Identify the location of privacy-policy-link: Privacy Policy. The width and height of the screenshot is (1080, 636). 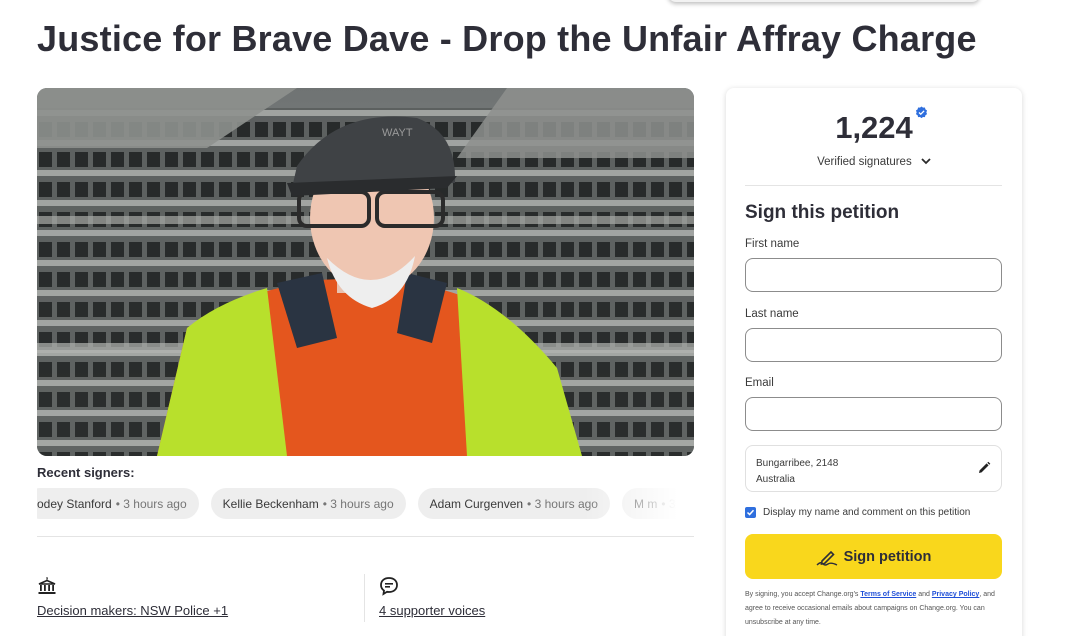
(955, 594).